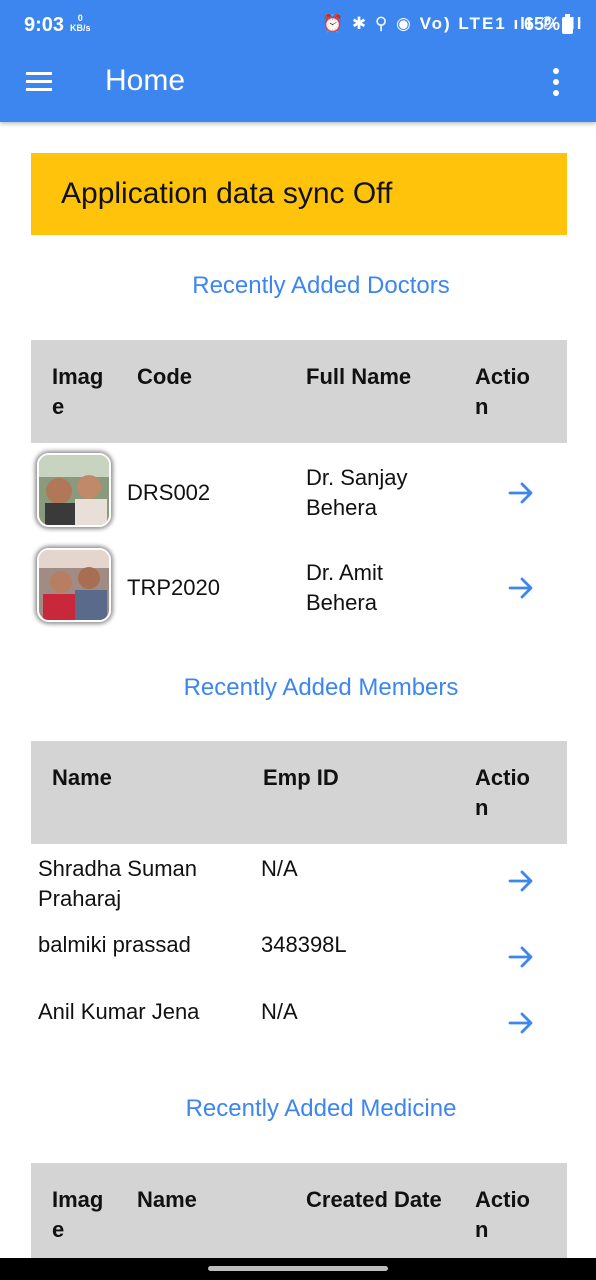  What do you see at coordinates (345, 572) in the screenshot?
I see `doctor-name-line1: Dr. Amit` at bounding box center [345, 572].